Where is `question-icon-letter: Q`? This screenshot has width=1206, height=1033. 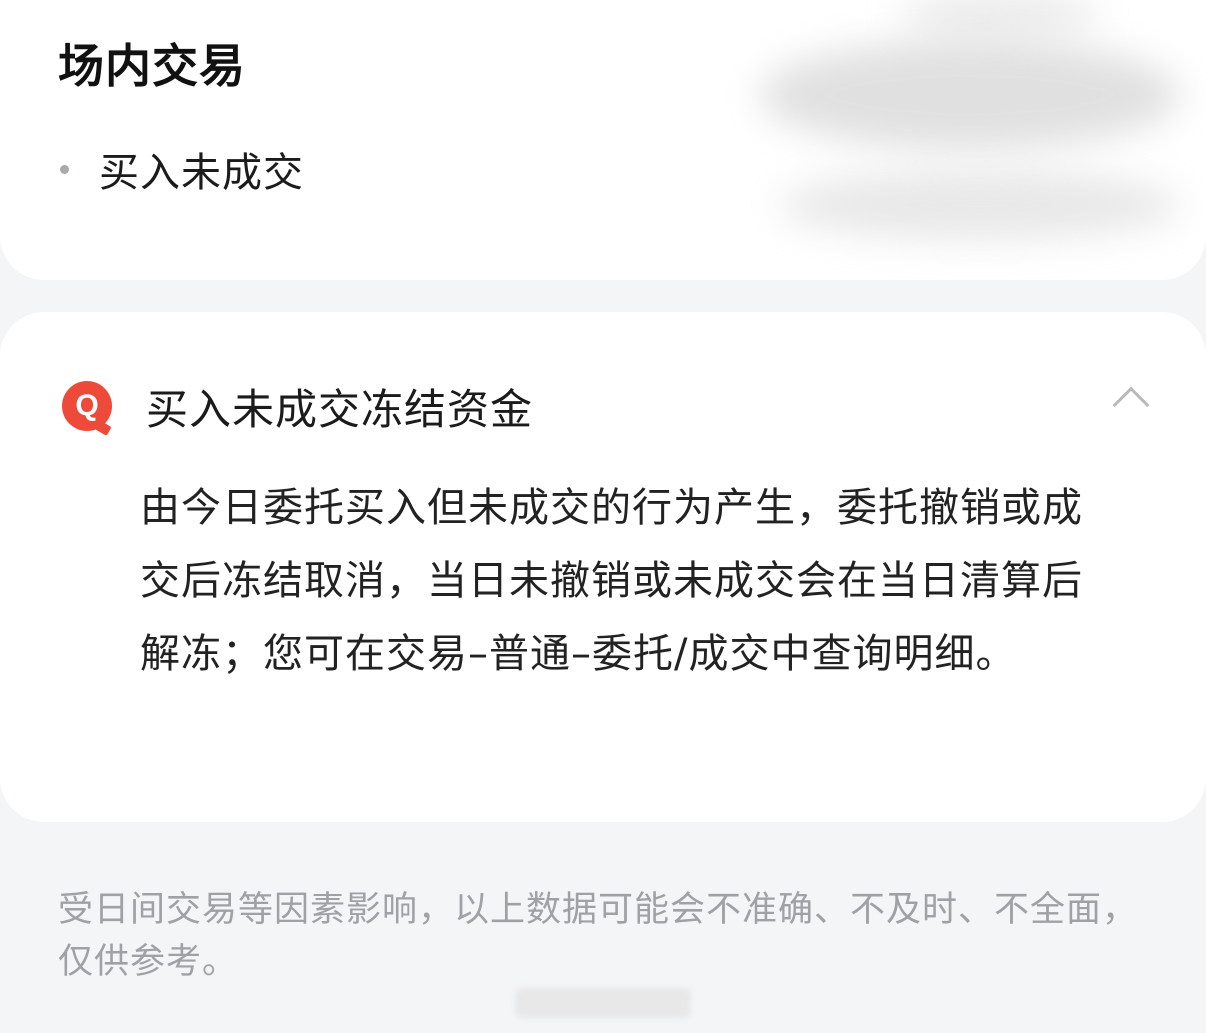 question-icon-letter: Q is located at coordinates (87, 405).